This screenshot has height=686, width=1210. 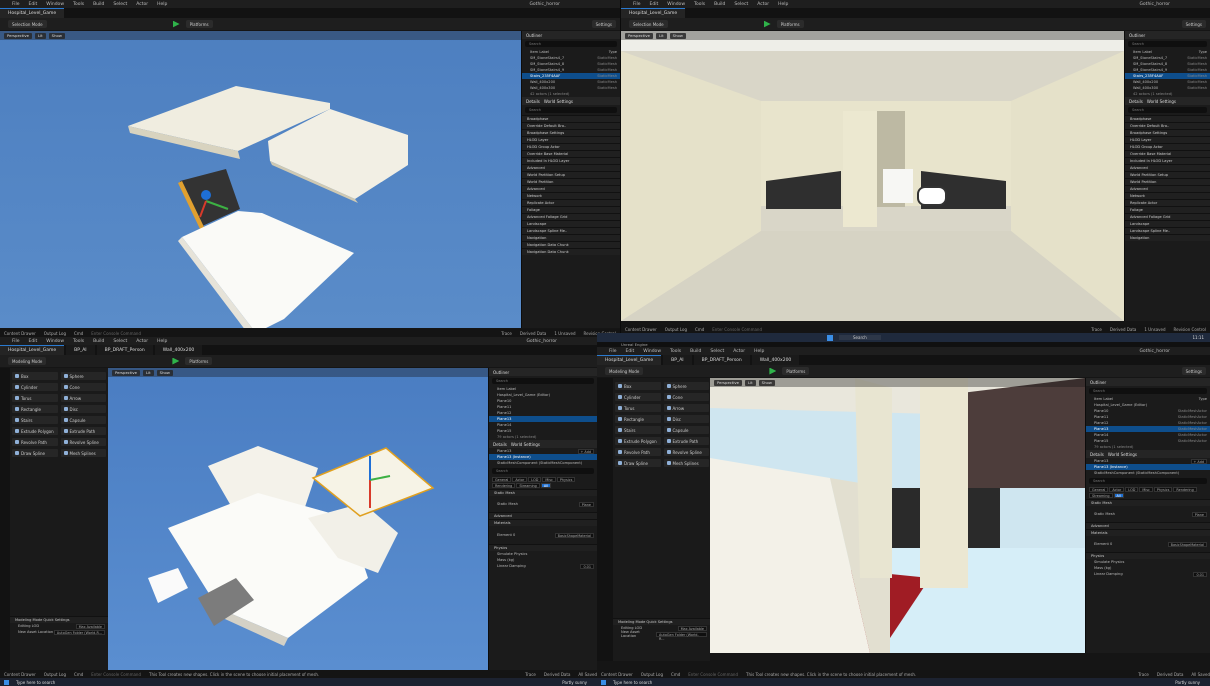 I want to click on tab-bp-ai: BP_AI, so click(x=80, y=350).